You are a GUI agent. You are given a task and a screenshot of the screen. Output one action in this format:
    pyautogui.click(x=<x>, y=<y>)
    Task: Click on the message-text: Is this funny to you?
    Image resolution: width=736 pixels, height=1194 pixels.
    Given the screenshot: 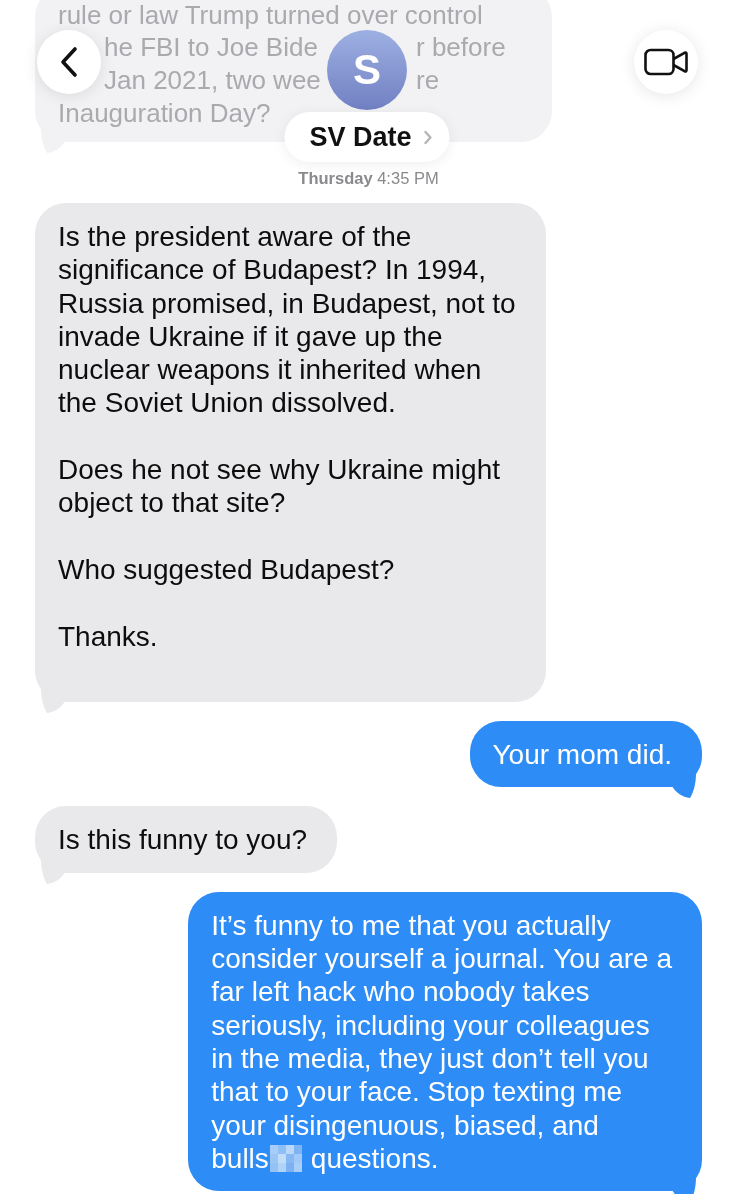 What is the action you would take?
    pyautogui.click(x=183, y=840)
    